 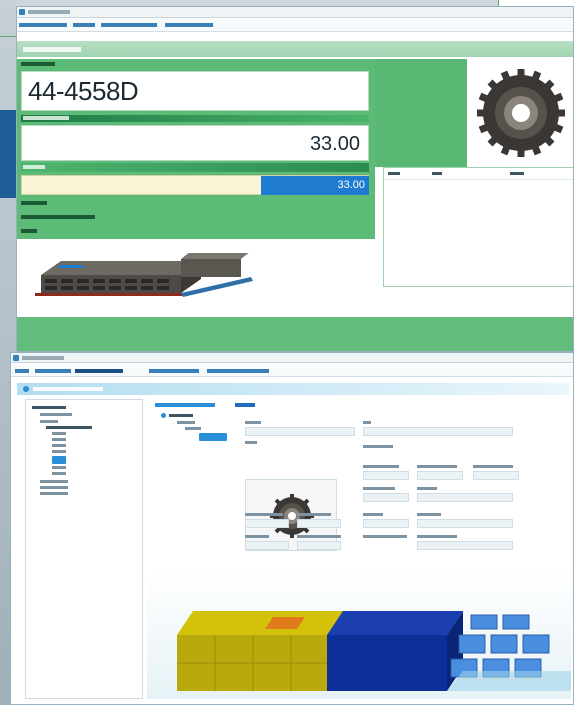 I want to click on folder-tree, so click(x=84, y=549).